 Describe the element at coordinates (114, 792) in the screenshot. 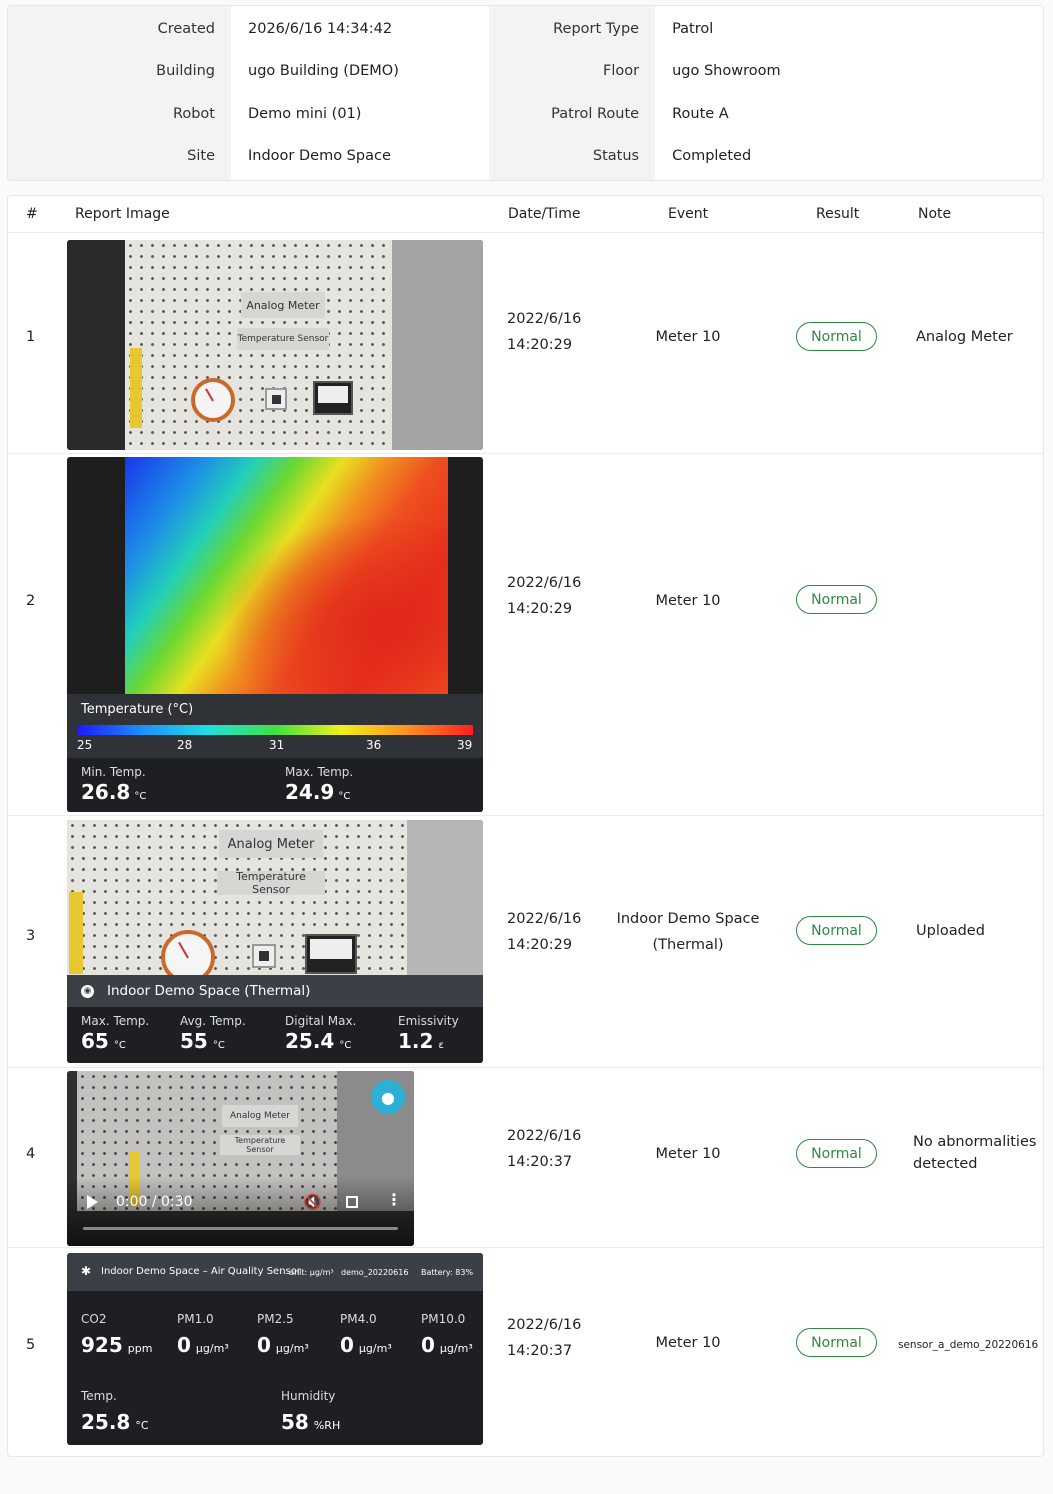

I see `min-temp-value: 26.8 °C` at that location.